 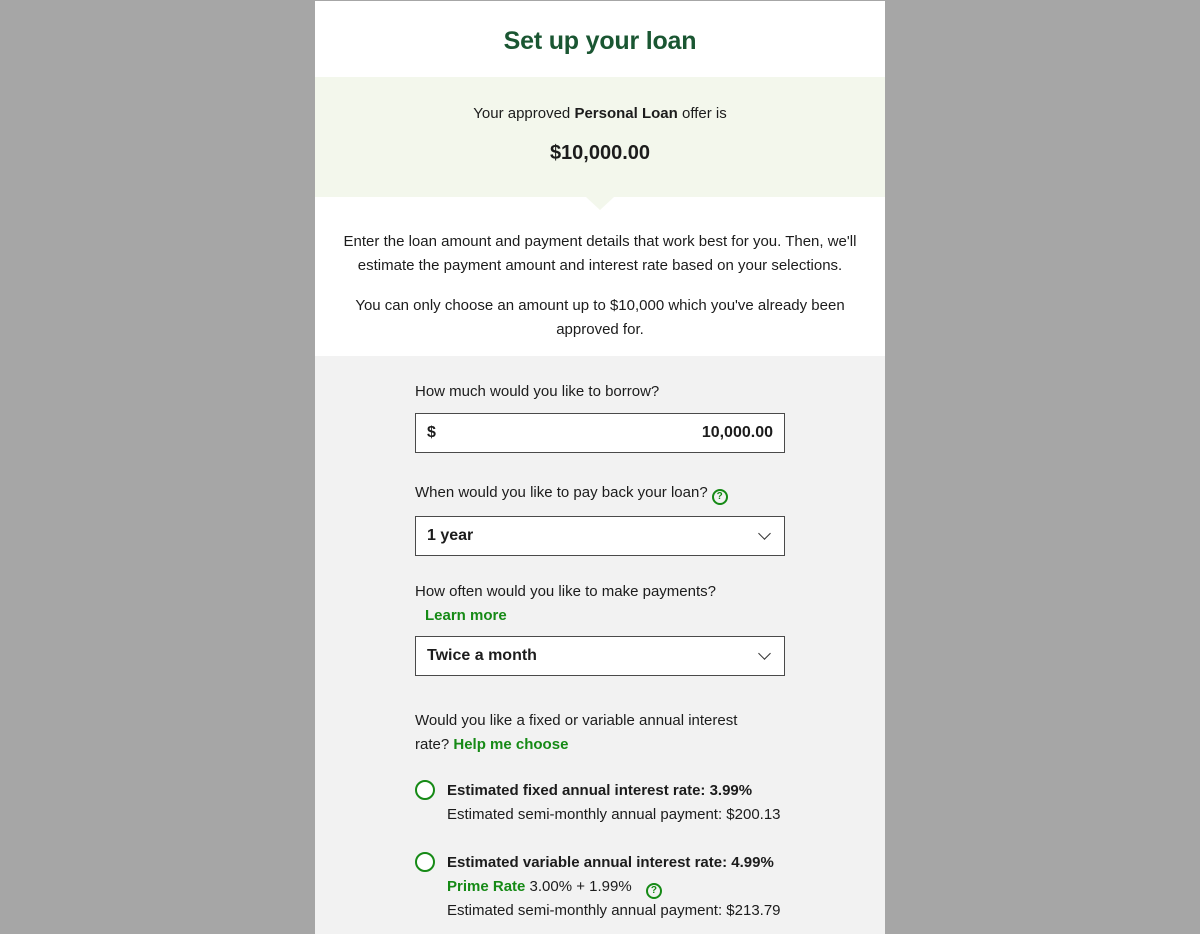 I want to click on term-select: 1 year, so click(x=600, y=536).